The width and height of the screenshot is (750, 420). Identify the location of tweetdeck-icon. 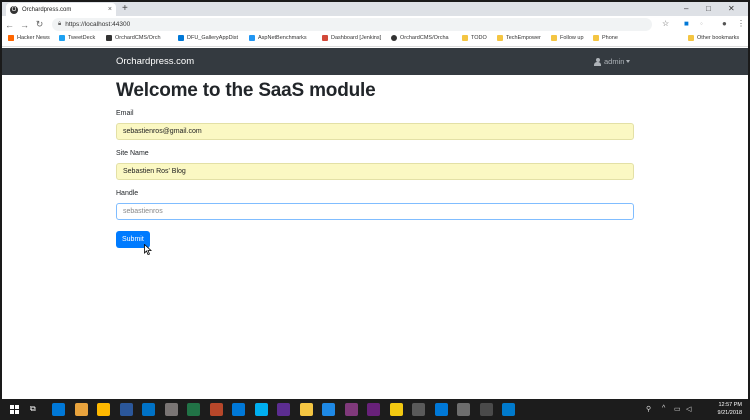
(62, 38).